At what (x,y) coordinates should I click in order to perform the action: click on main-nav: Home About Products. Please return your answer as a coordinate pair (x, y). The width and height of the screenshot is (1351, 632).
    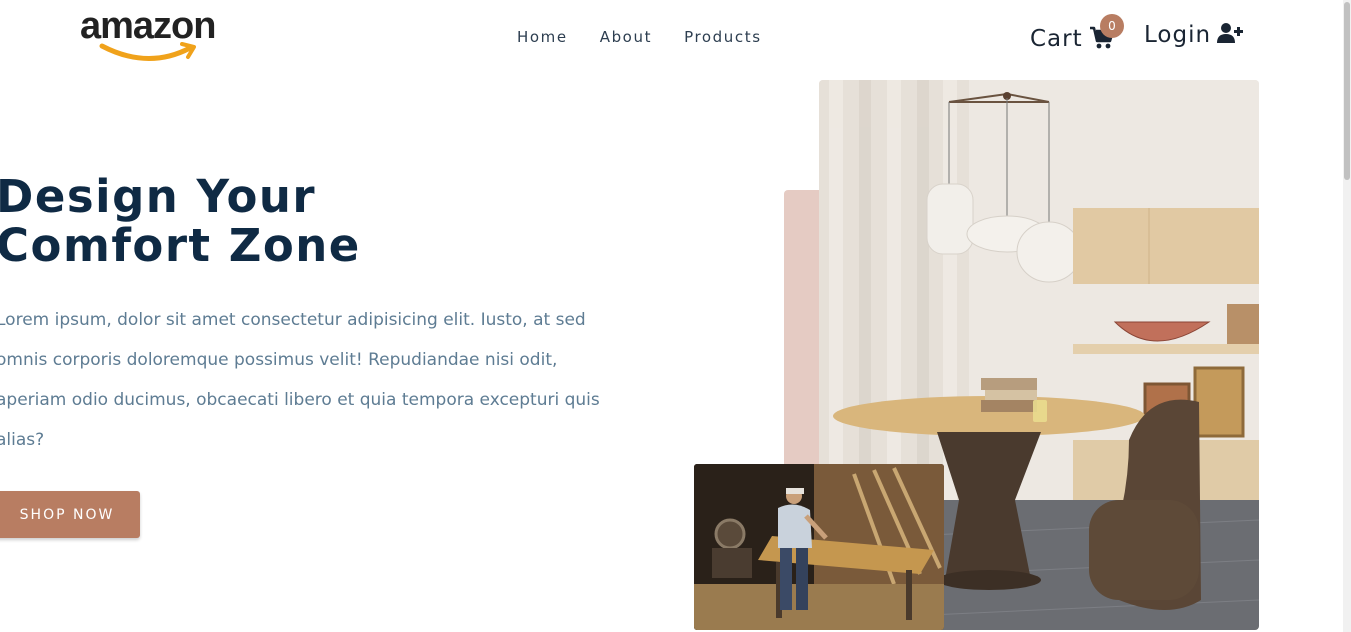
    Looking at the image, I should click on (639, 37).